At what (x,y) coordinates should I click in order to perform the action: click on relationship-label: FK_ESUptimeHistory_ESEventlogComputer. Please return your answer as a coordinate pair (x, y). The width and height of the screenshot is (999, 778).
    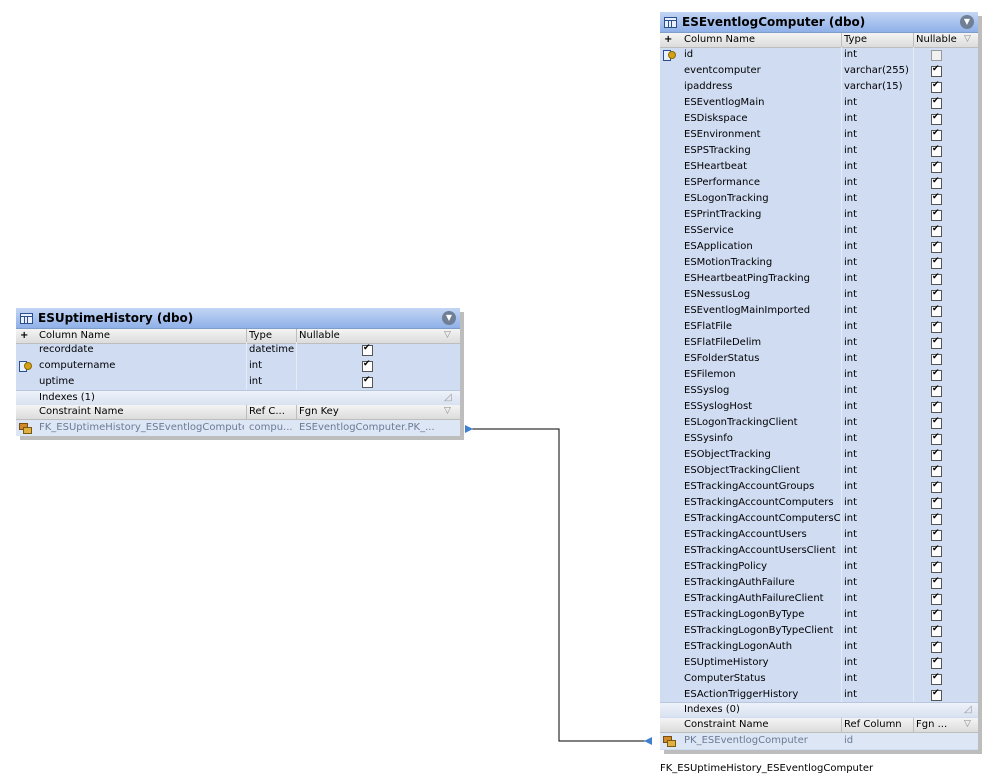
    Looking at the image, I should click on (766, 768).